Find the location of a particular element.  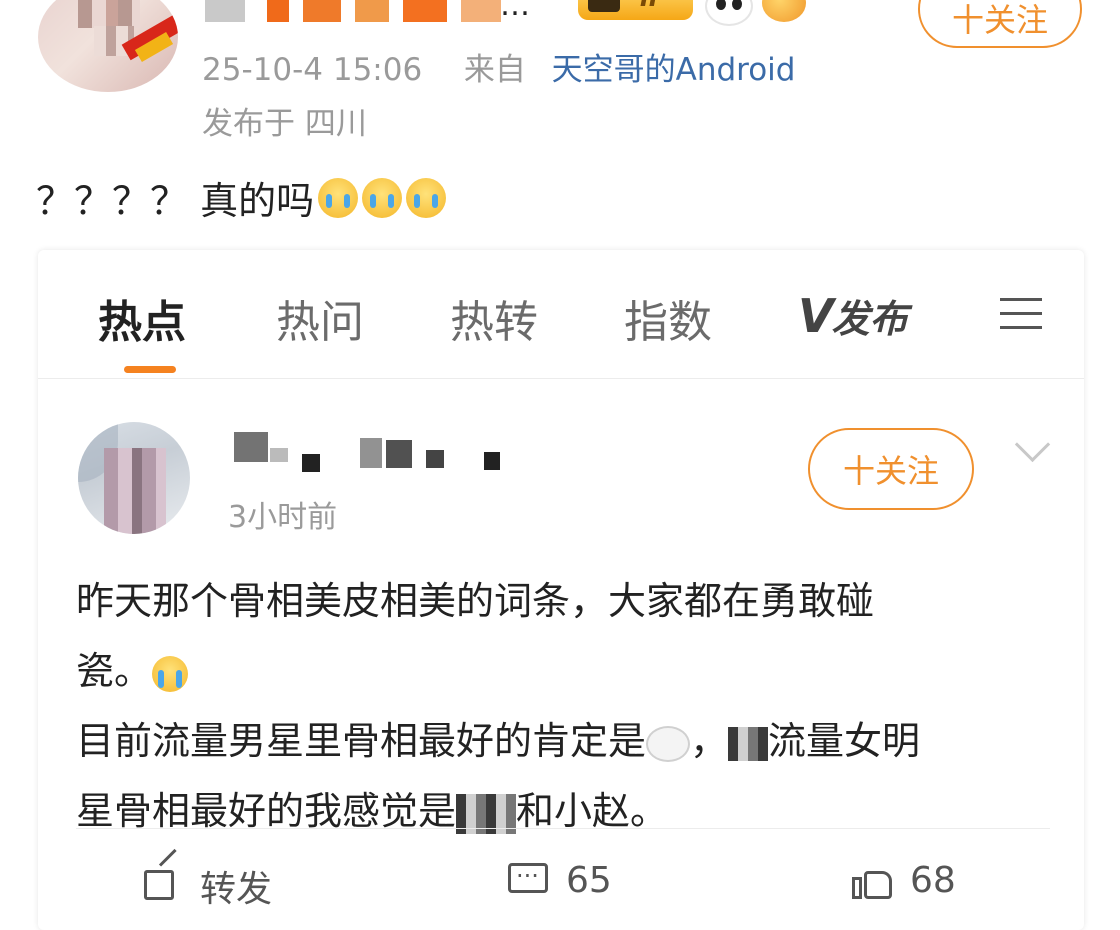

comment-count: 65 is located at coordinates (589, 880).